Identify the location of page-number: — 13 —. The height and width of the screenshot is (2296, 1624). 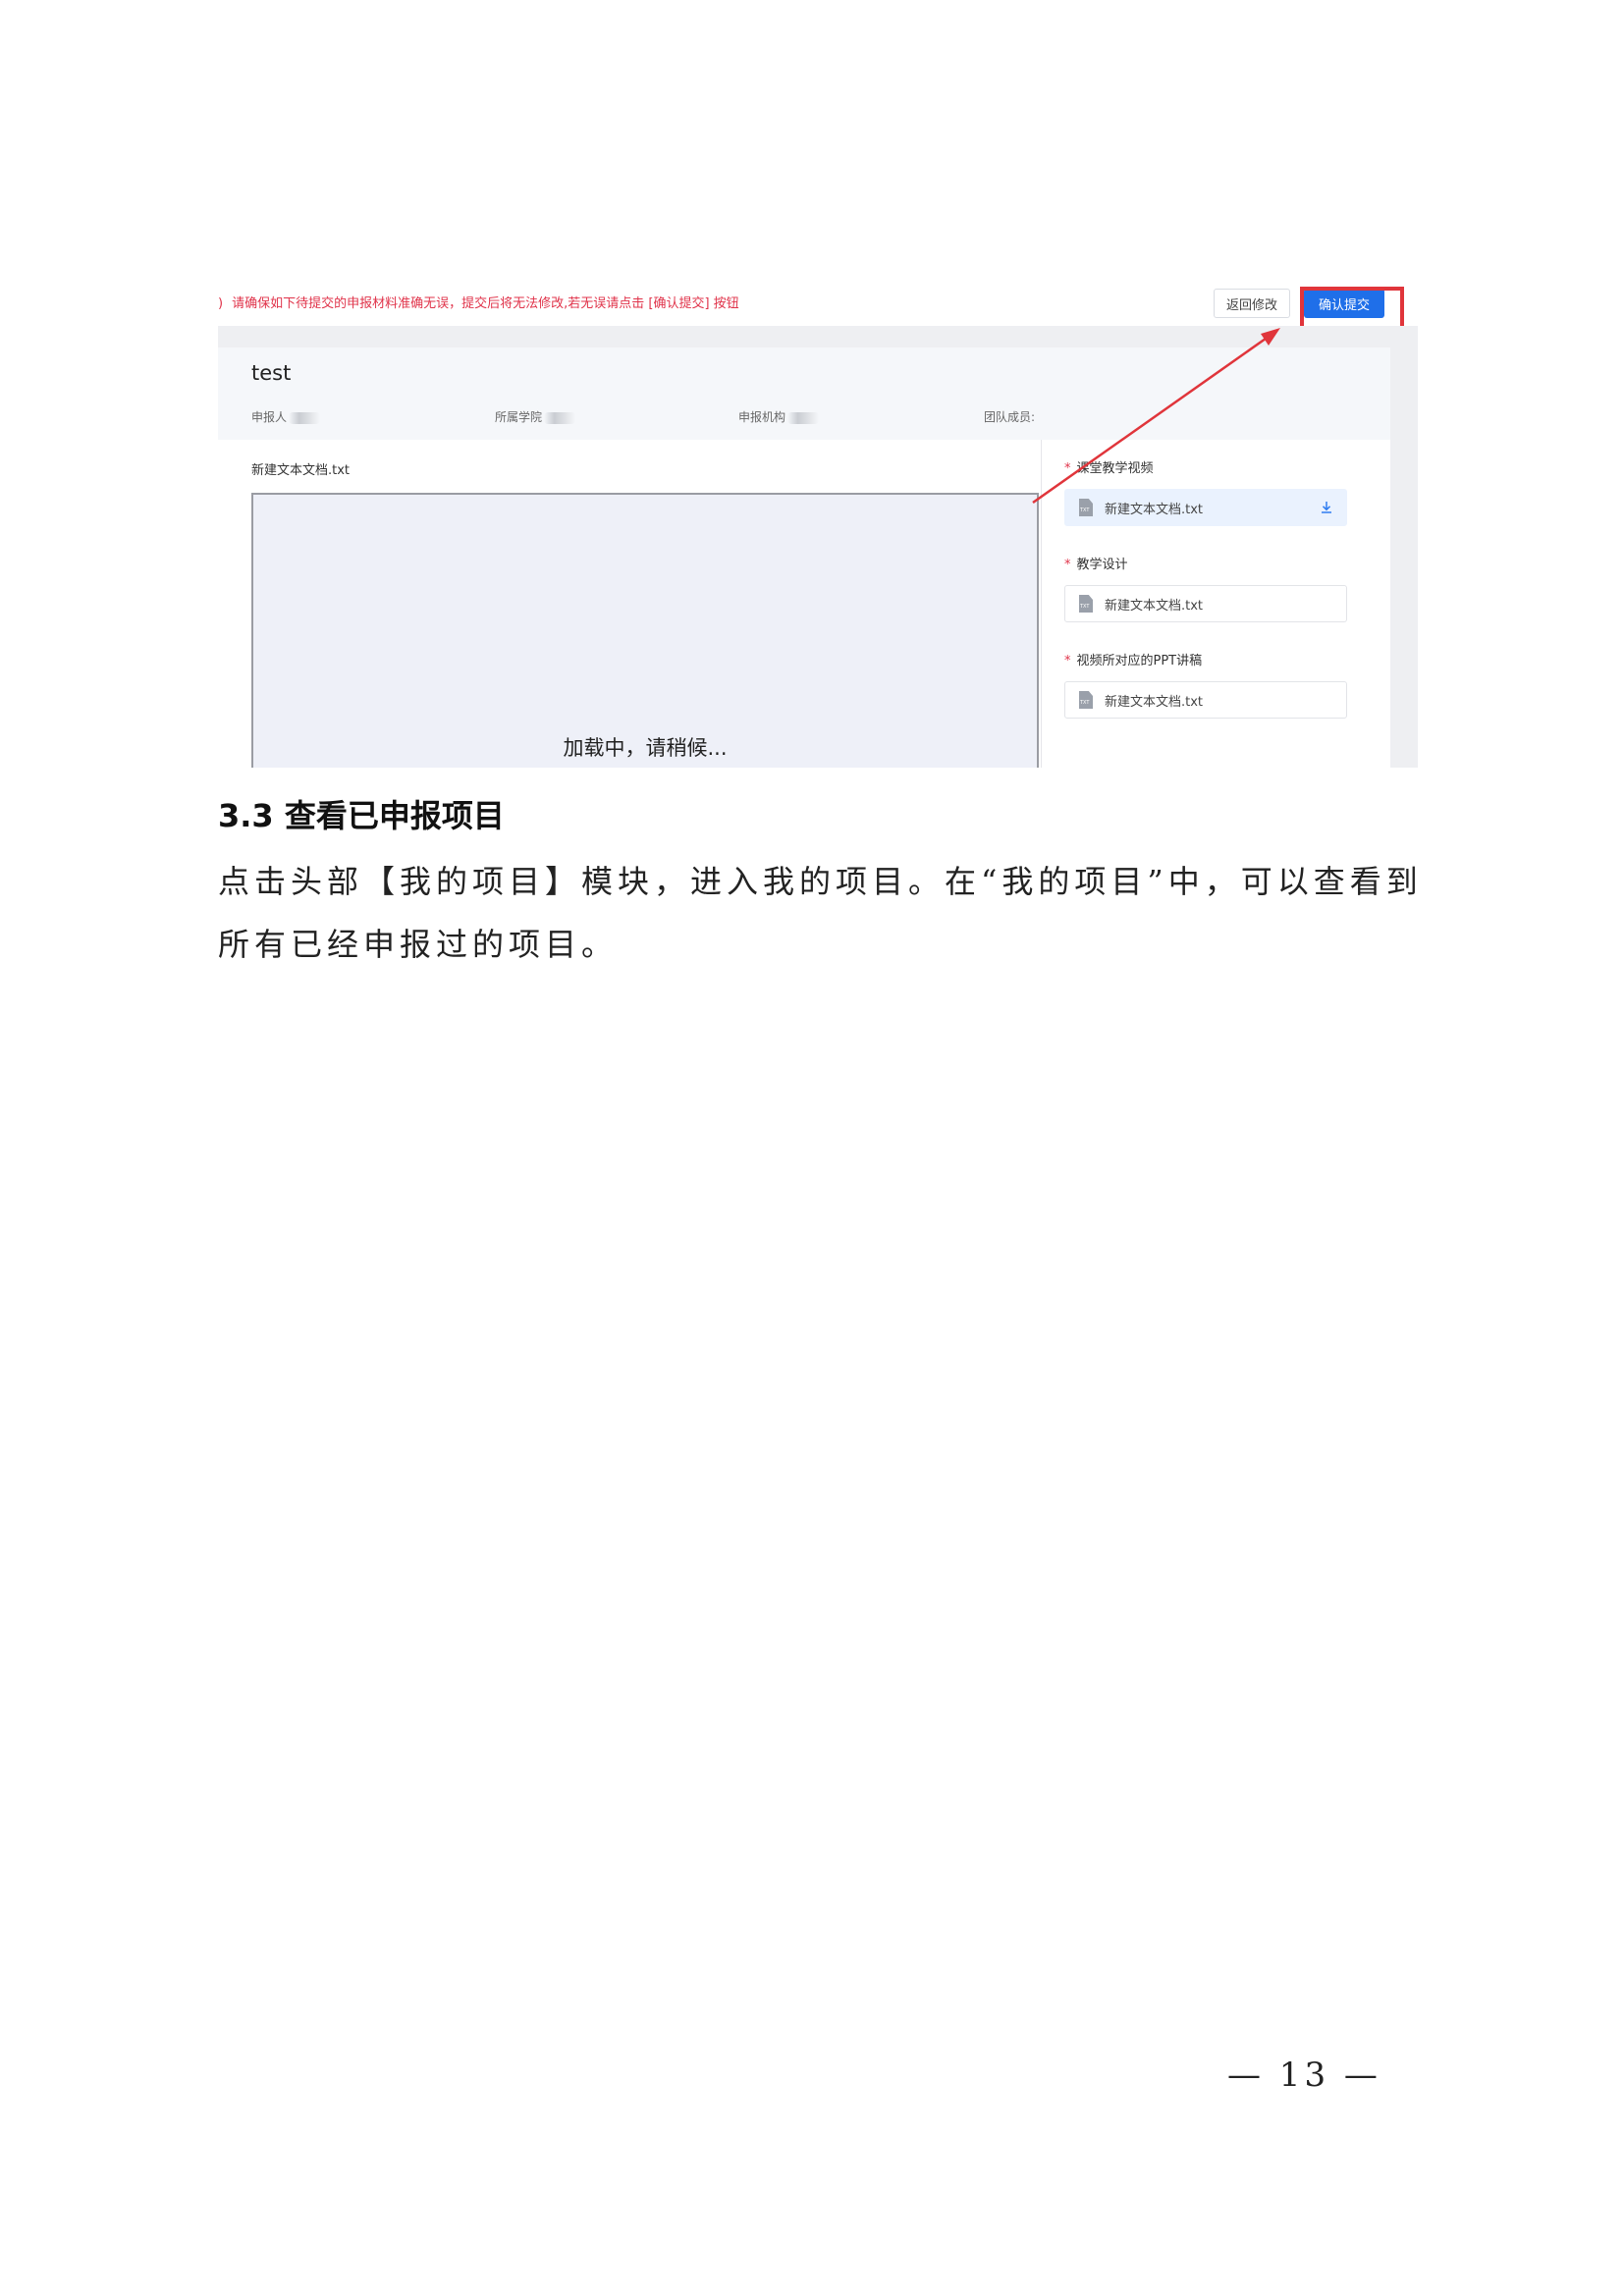
(1304, 2075).